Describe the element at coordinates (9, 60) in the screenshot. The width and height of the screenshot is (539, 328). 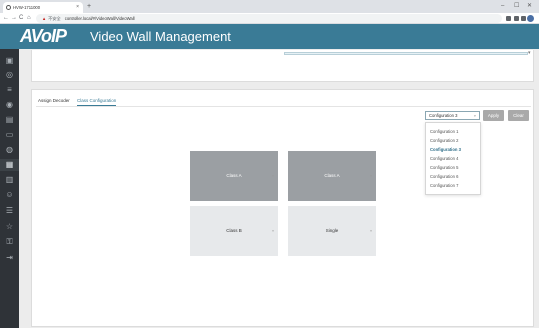
I see `image-icon: ▣` at that location.